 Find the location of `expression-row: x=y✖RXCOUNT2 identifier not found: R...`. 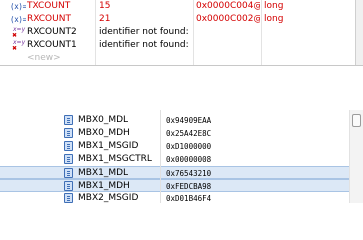

expression-row: x=y✖RXCOUNT2 identifier not found: R... is located at coordinates (177, 32).